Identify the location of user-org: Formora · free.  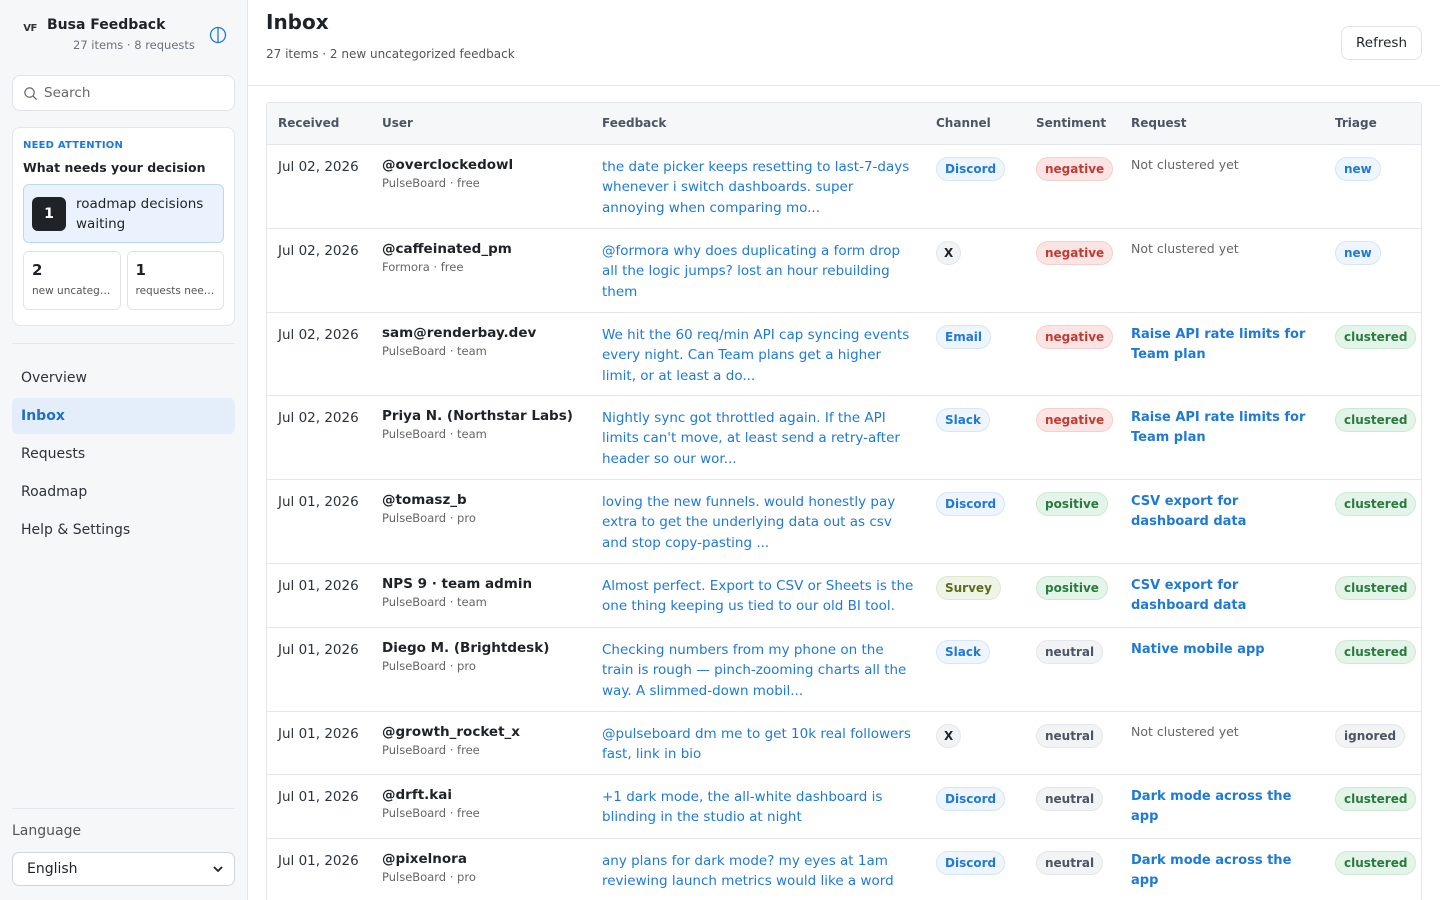
(423, 266).